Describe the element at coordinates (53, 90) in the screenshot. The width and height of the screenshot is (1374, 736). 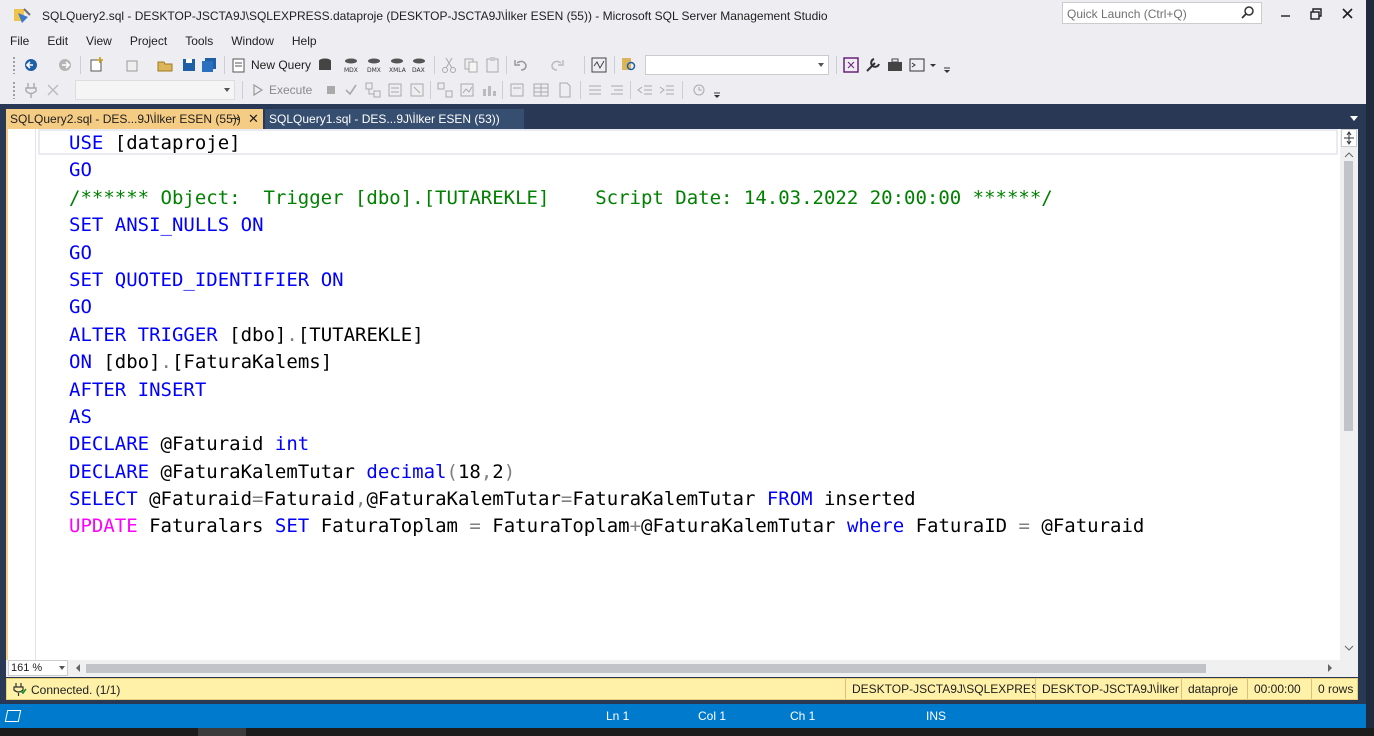
I see `change-connection-icon` at that location.